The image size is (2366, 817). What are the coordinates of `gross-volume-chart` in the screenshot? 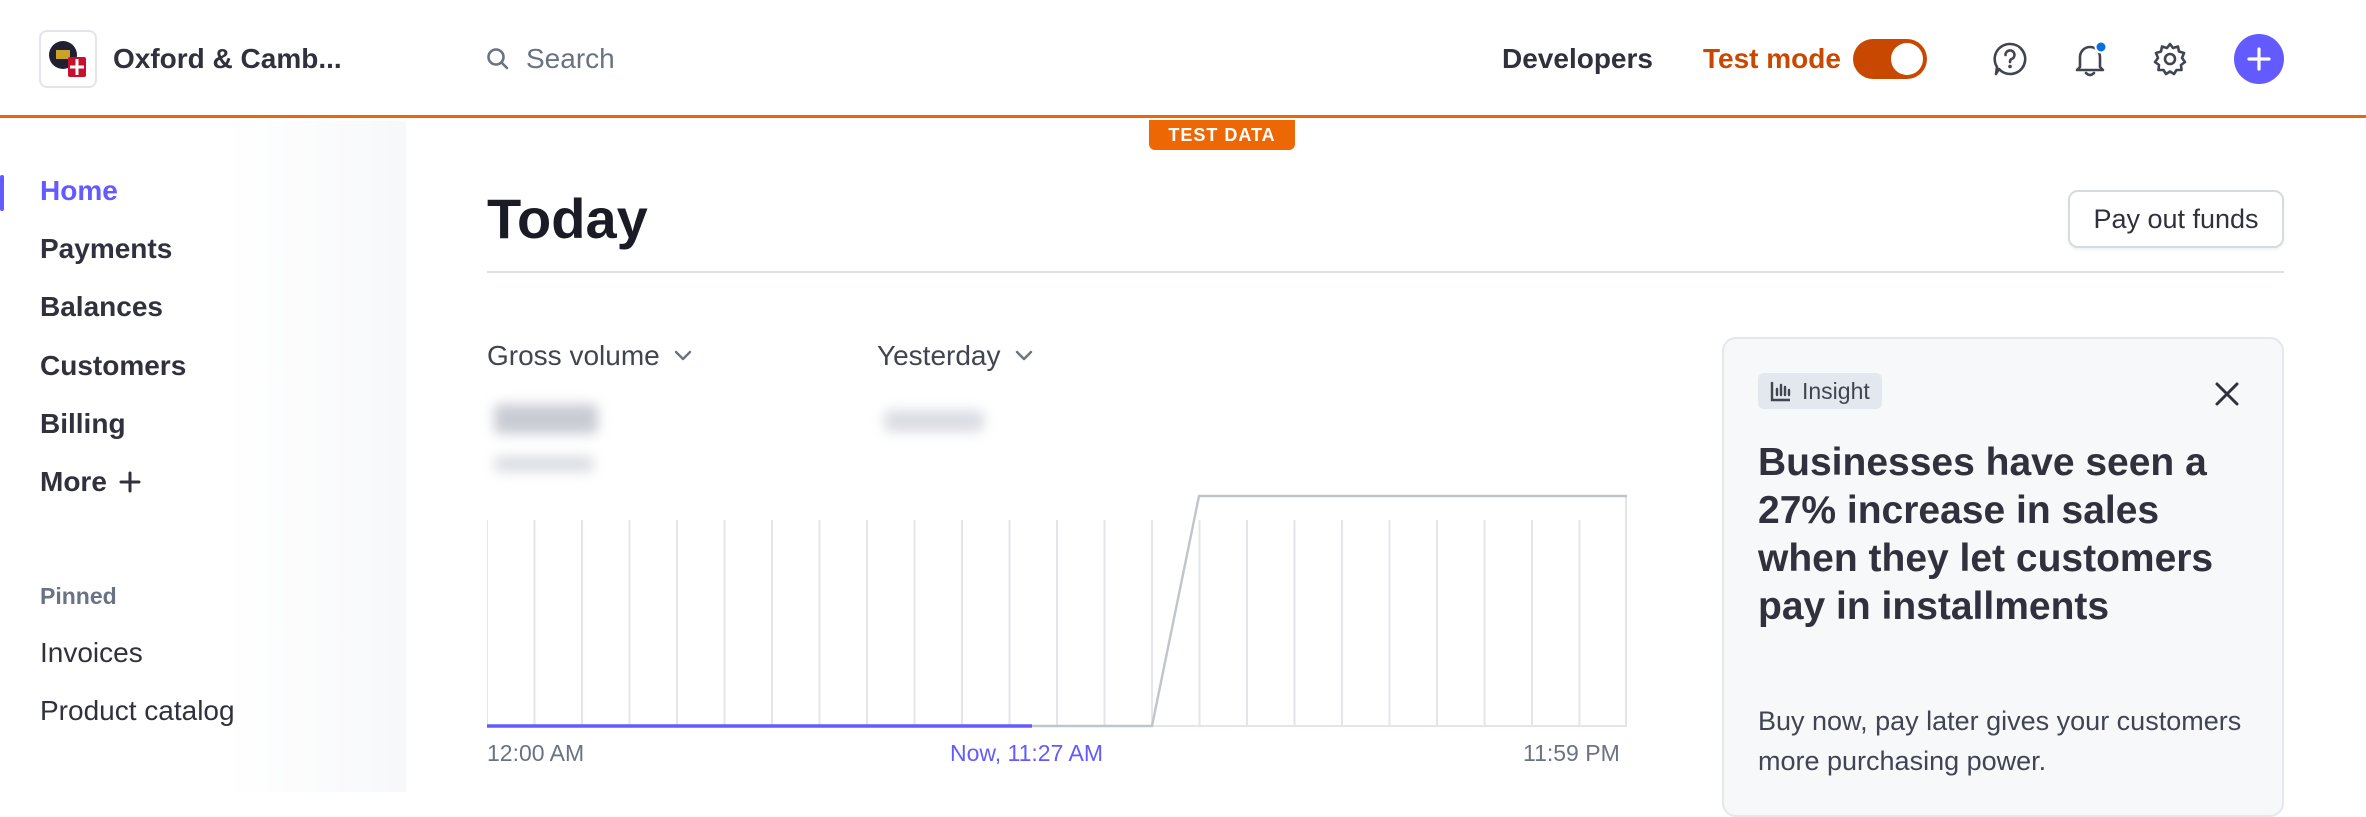 It's located at (1057, 611).